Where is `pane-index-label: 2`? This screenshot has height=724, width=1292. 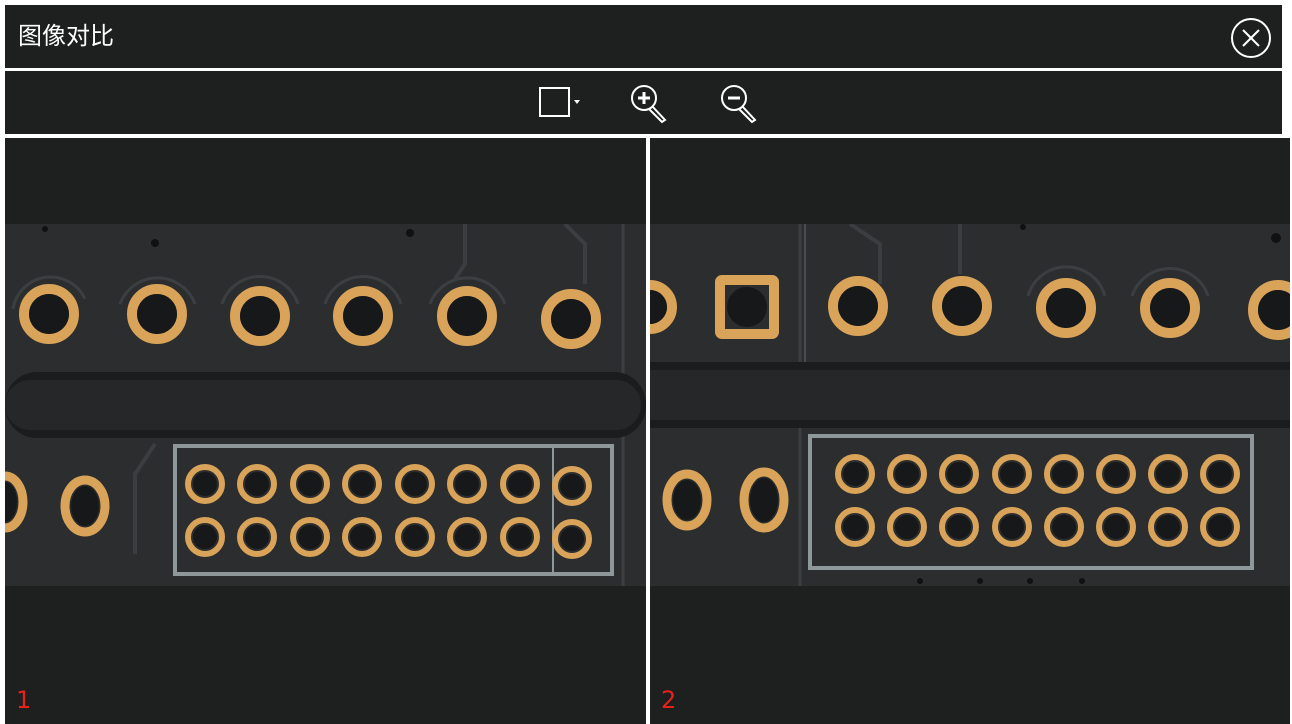
pane-index-label: 2 is located at coordinates (669, 700).